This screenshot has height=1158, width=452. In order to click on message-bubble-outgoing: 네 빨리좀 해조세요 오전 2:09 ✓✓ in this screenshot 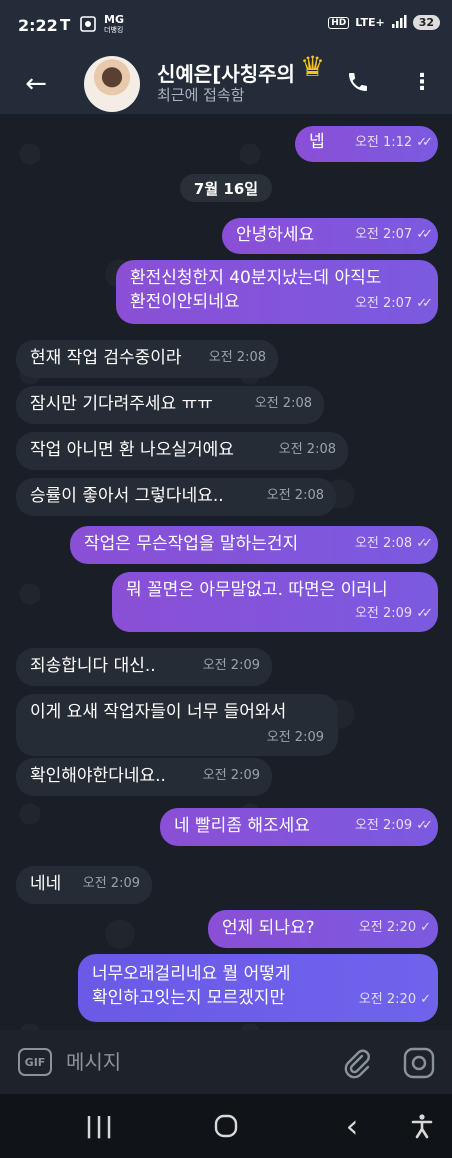, I will do `click(299, 827)`.